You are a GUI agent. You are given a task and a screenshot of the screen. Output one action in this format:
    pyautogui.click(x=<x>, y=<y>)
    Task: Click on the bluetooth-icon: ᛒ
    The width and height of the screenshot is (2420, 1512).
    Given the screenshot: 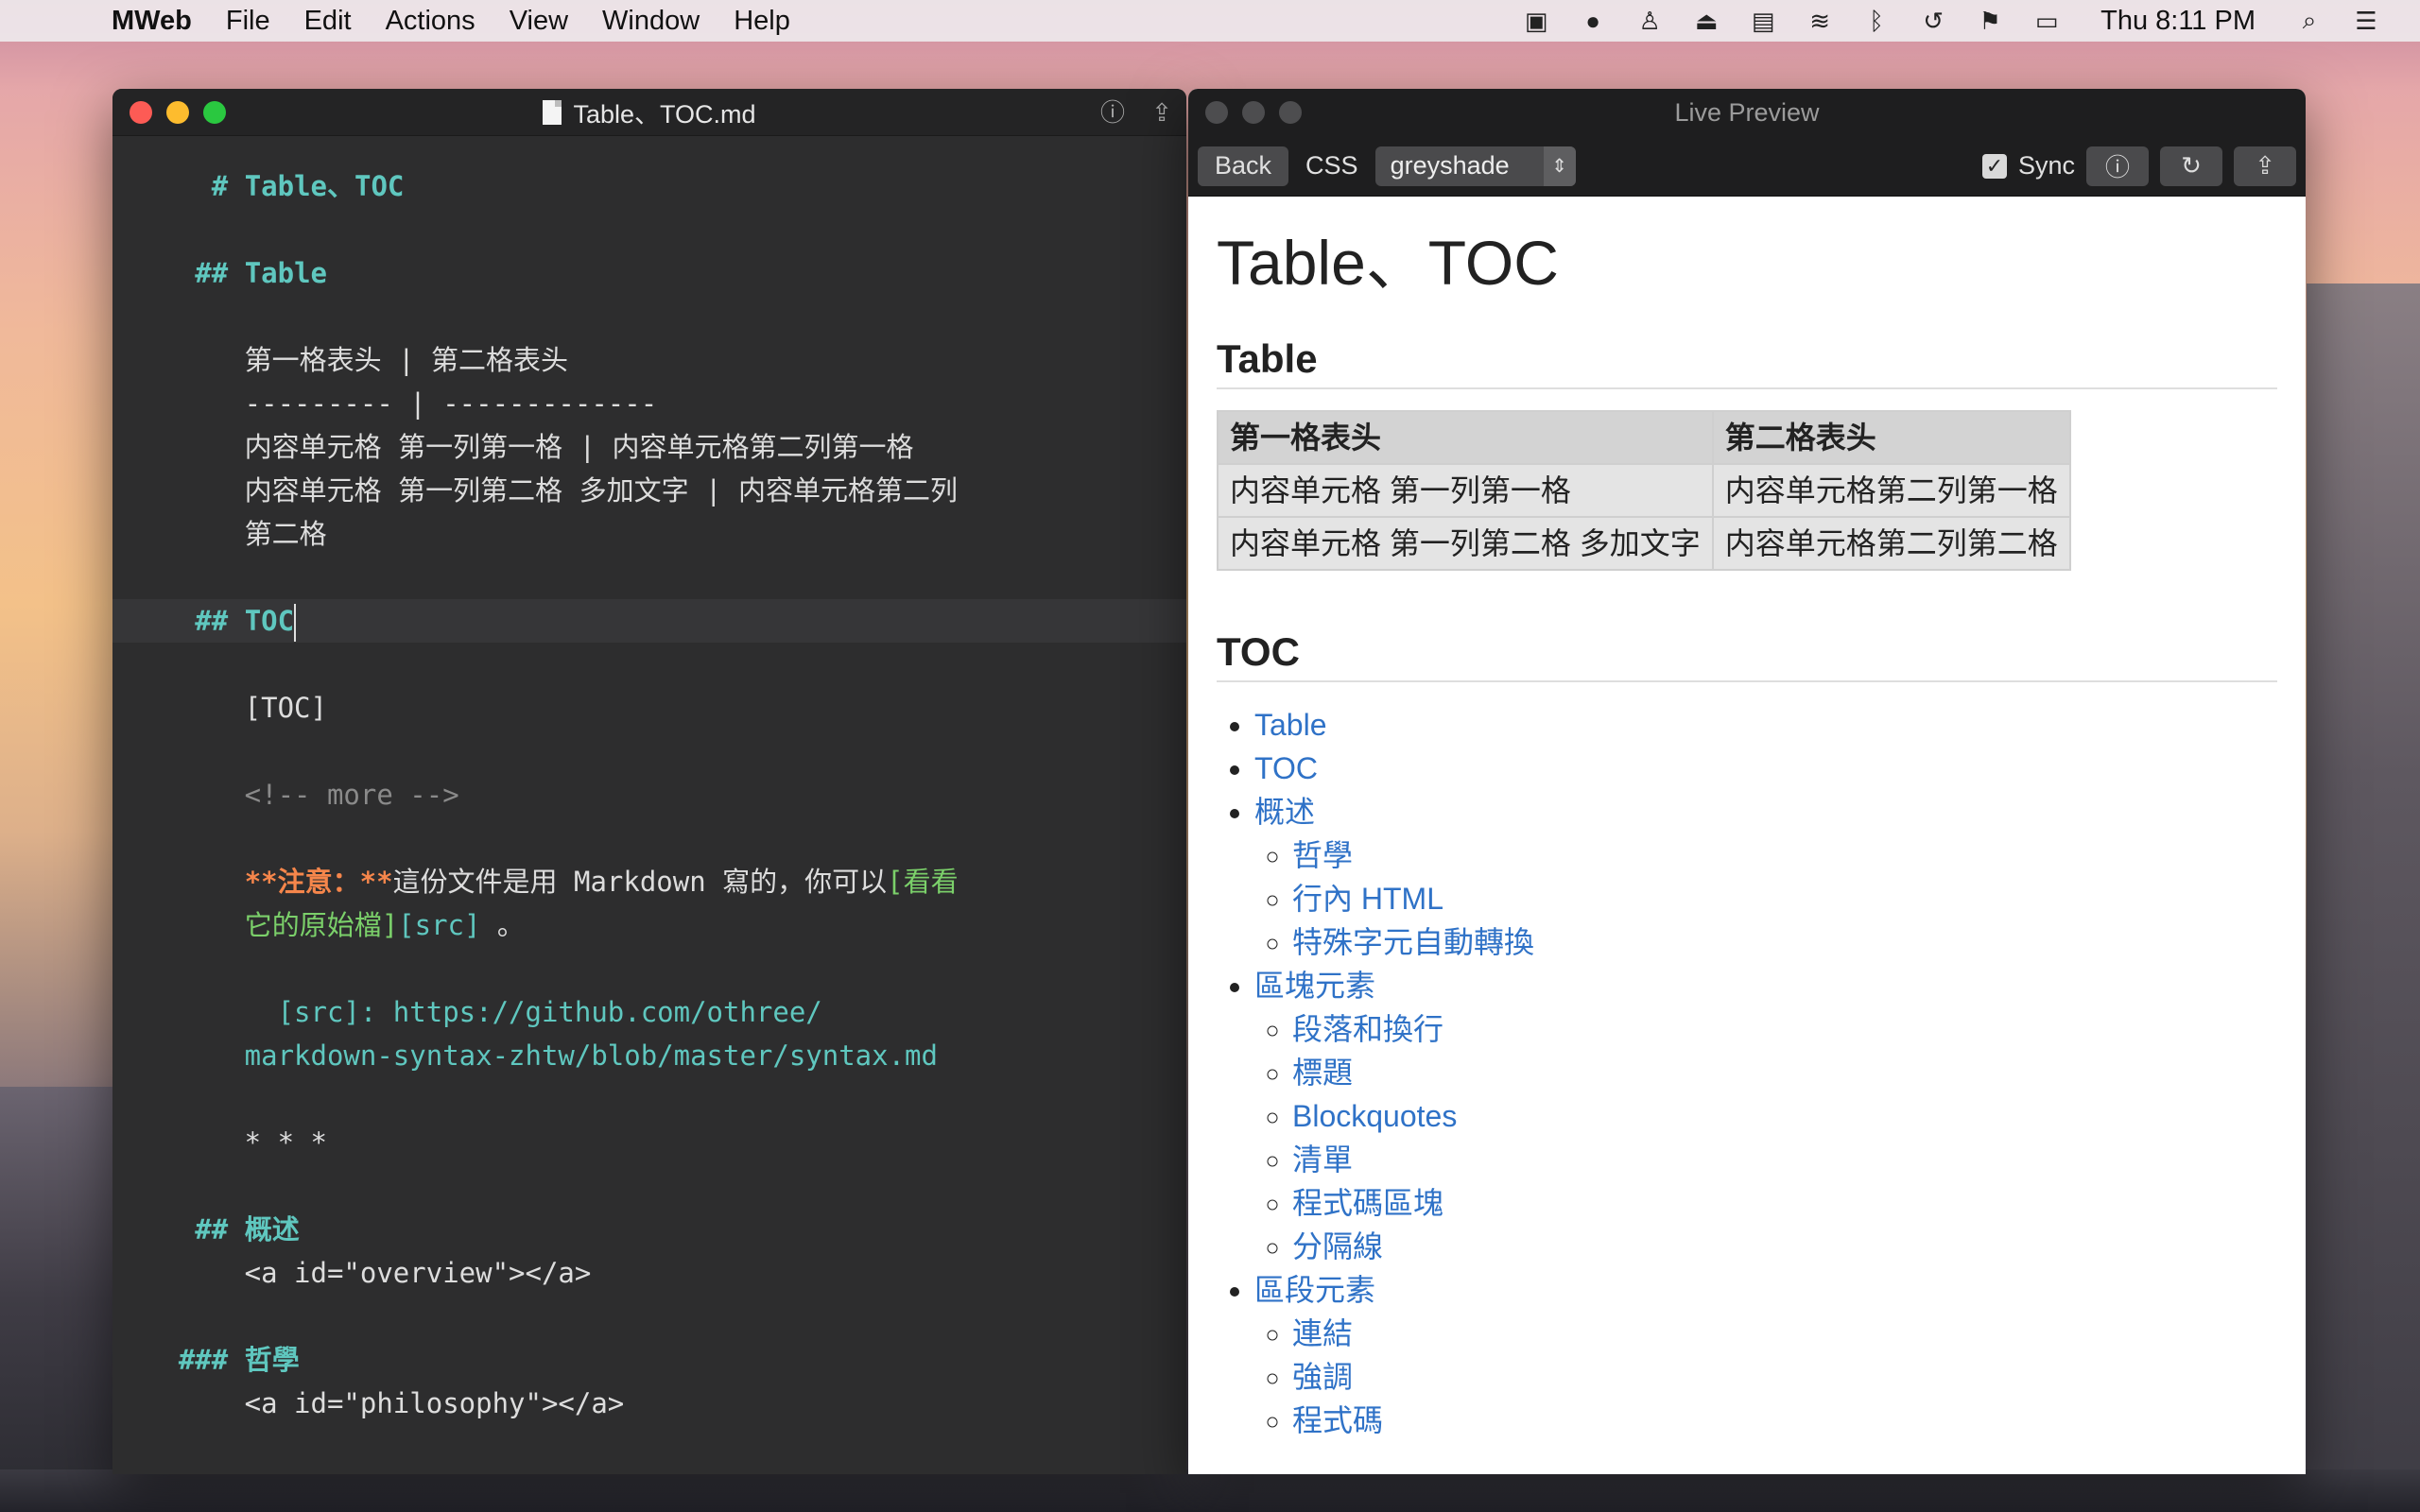 What is the action you would take?
    pyautogui.click(x=1876, y=21)
    